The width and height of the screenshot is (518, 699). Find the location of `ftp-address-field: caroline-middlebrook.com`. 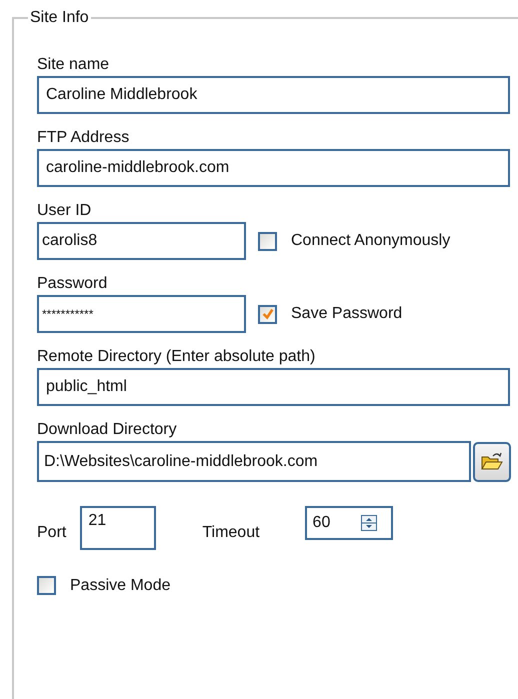

ftp-address-field: caroline-middlebrook.com is located at coordinates (273, 168).